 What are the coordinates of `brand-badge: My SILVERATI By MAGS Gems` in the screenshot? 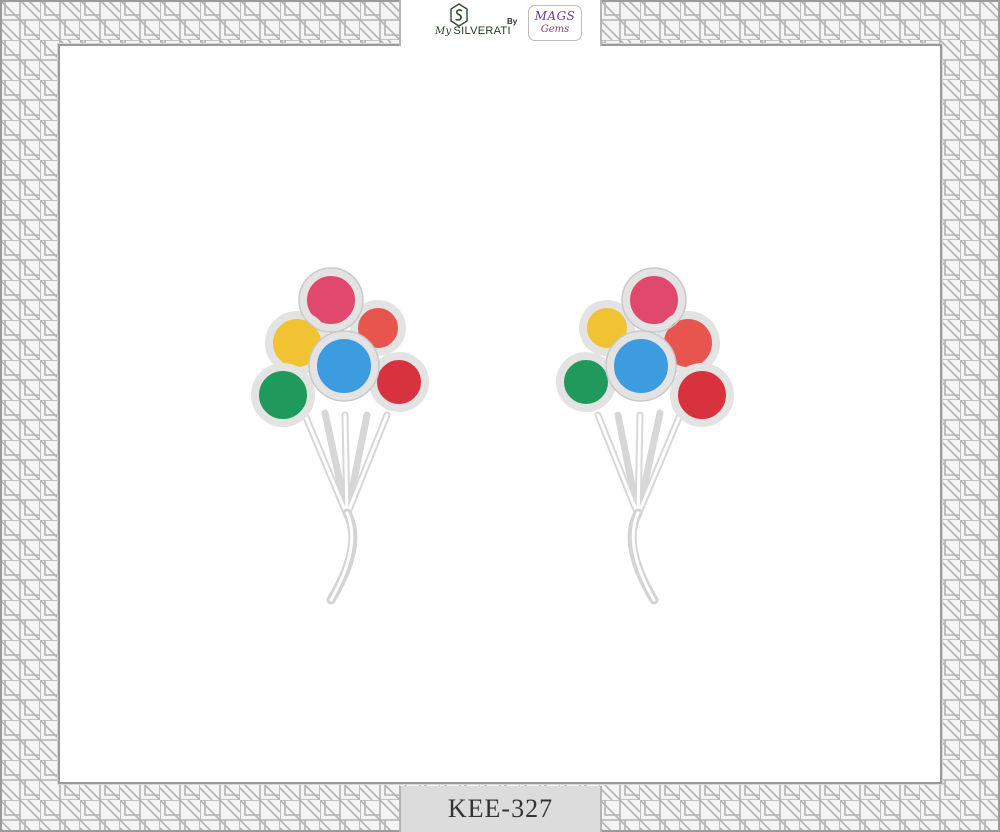 It's located at (500, 23).